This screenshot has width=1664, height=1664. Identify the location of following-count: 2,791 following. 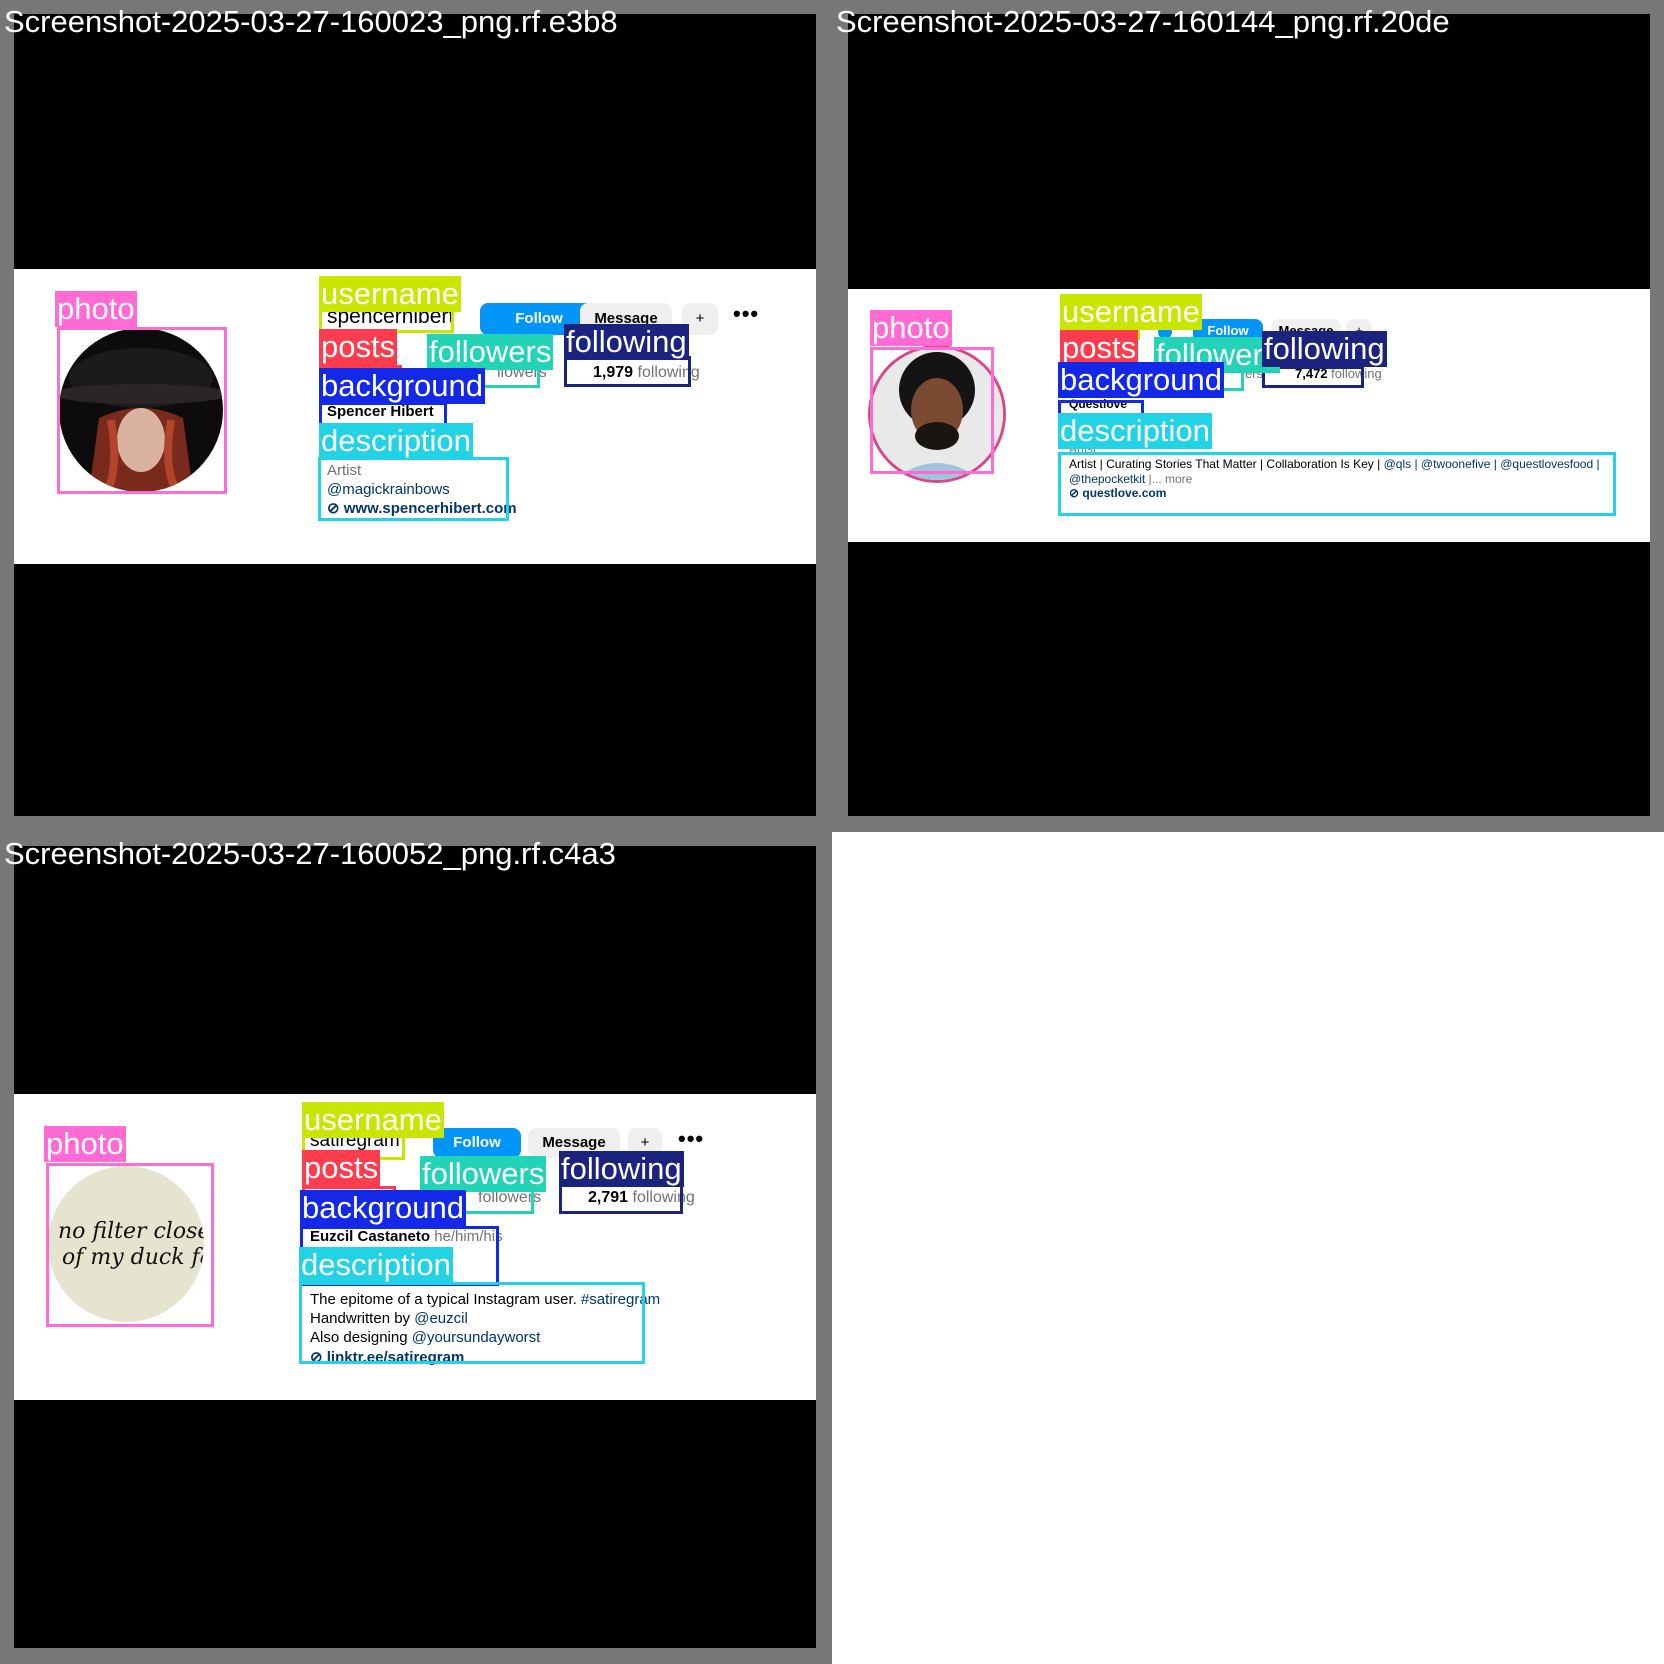
(641, 1198).